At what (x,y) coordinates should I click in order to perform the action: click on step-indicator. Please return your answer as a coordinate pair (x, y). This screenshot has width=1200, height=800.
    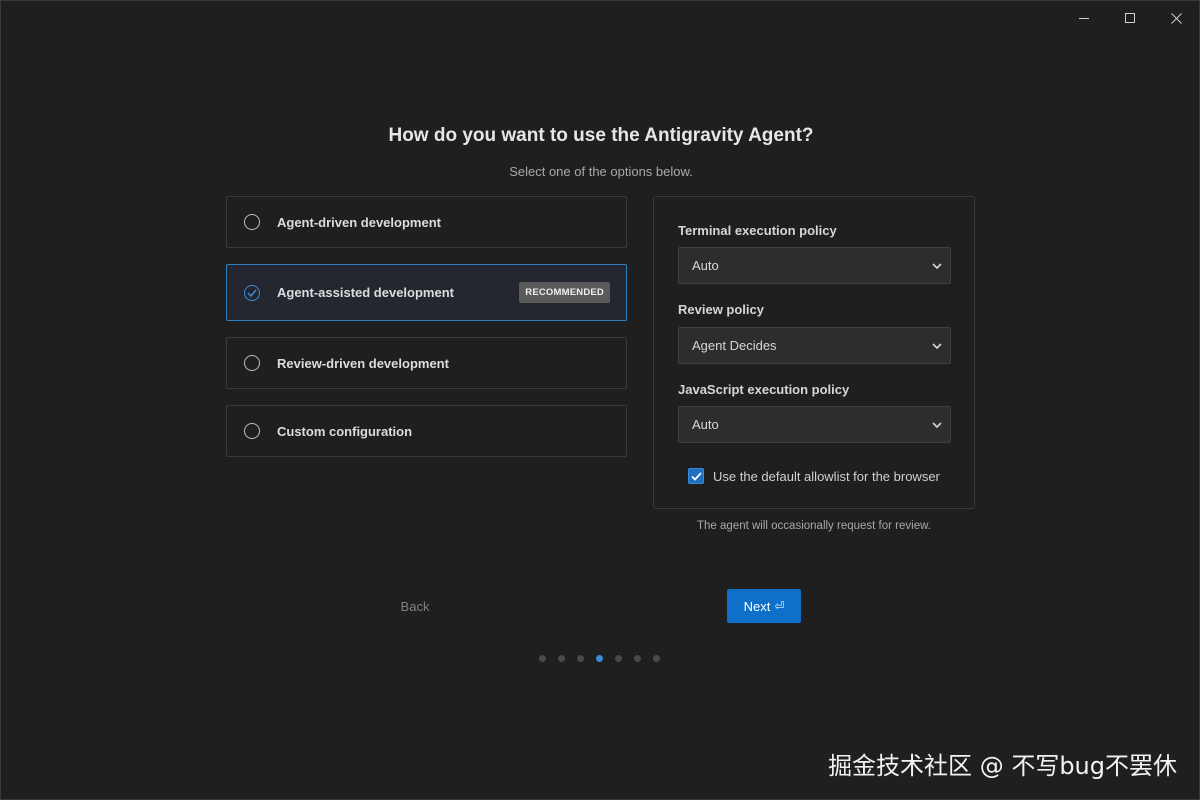
    Looking at the image, I should click on (605, 658).